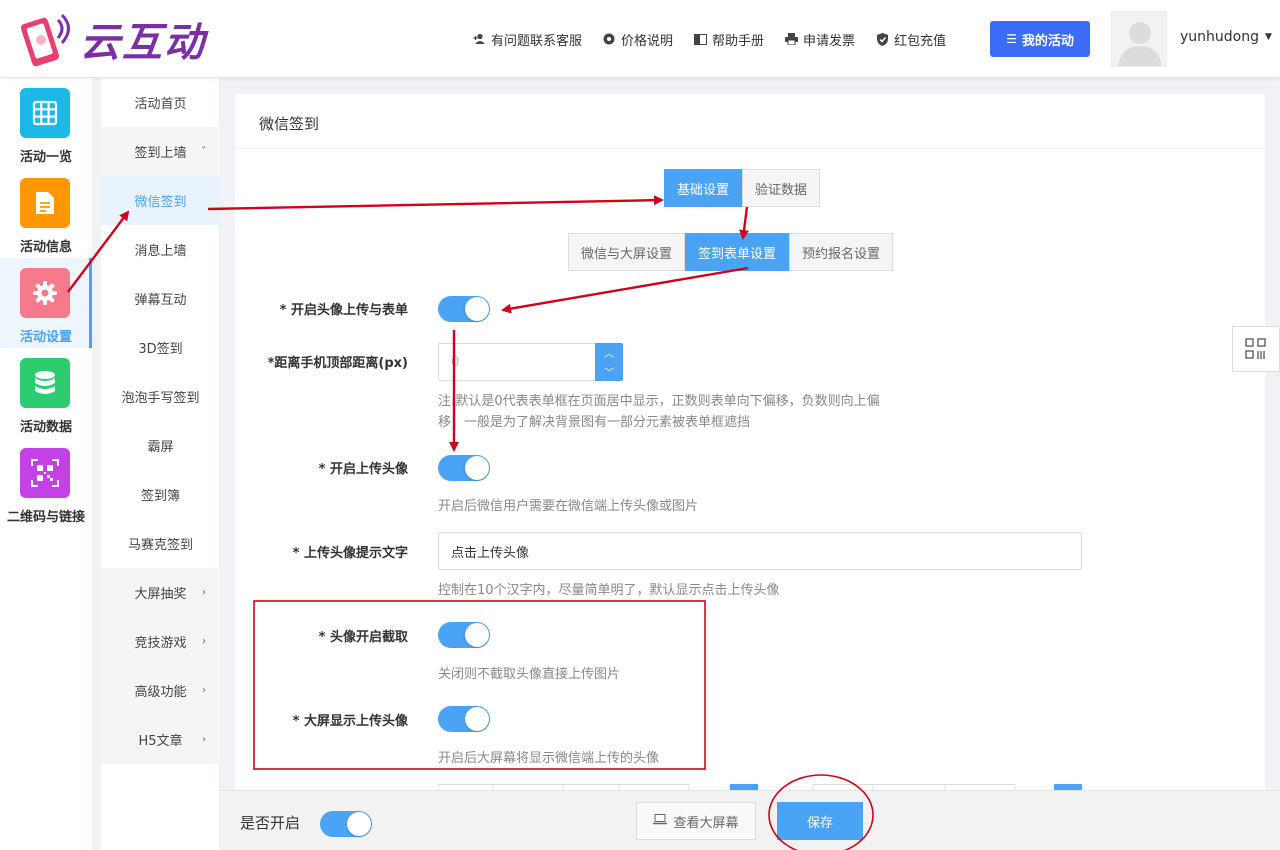  What do you see at coordinates (464, 309) in the screenshot?
I see `avatar-form-toggle` at bounding box center [464, 309].